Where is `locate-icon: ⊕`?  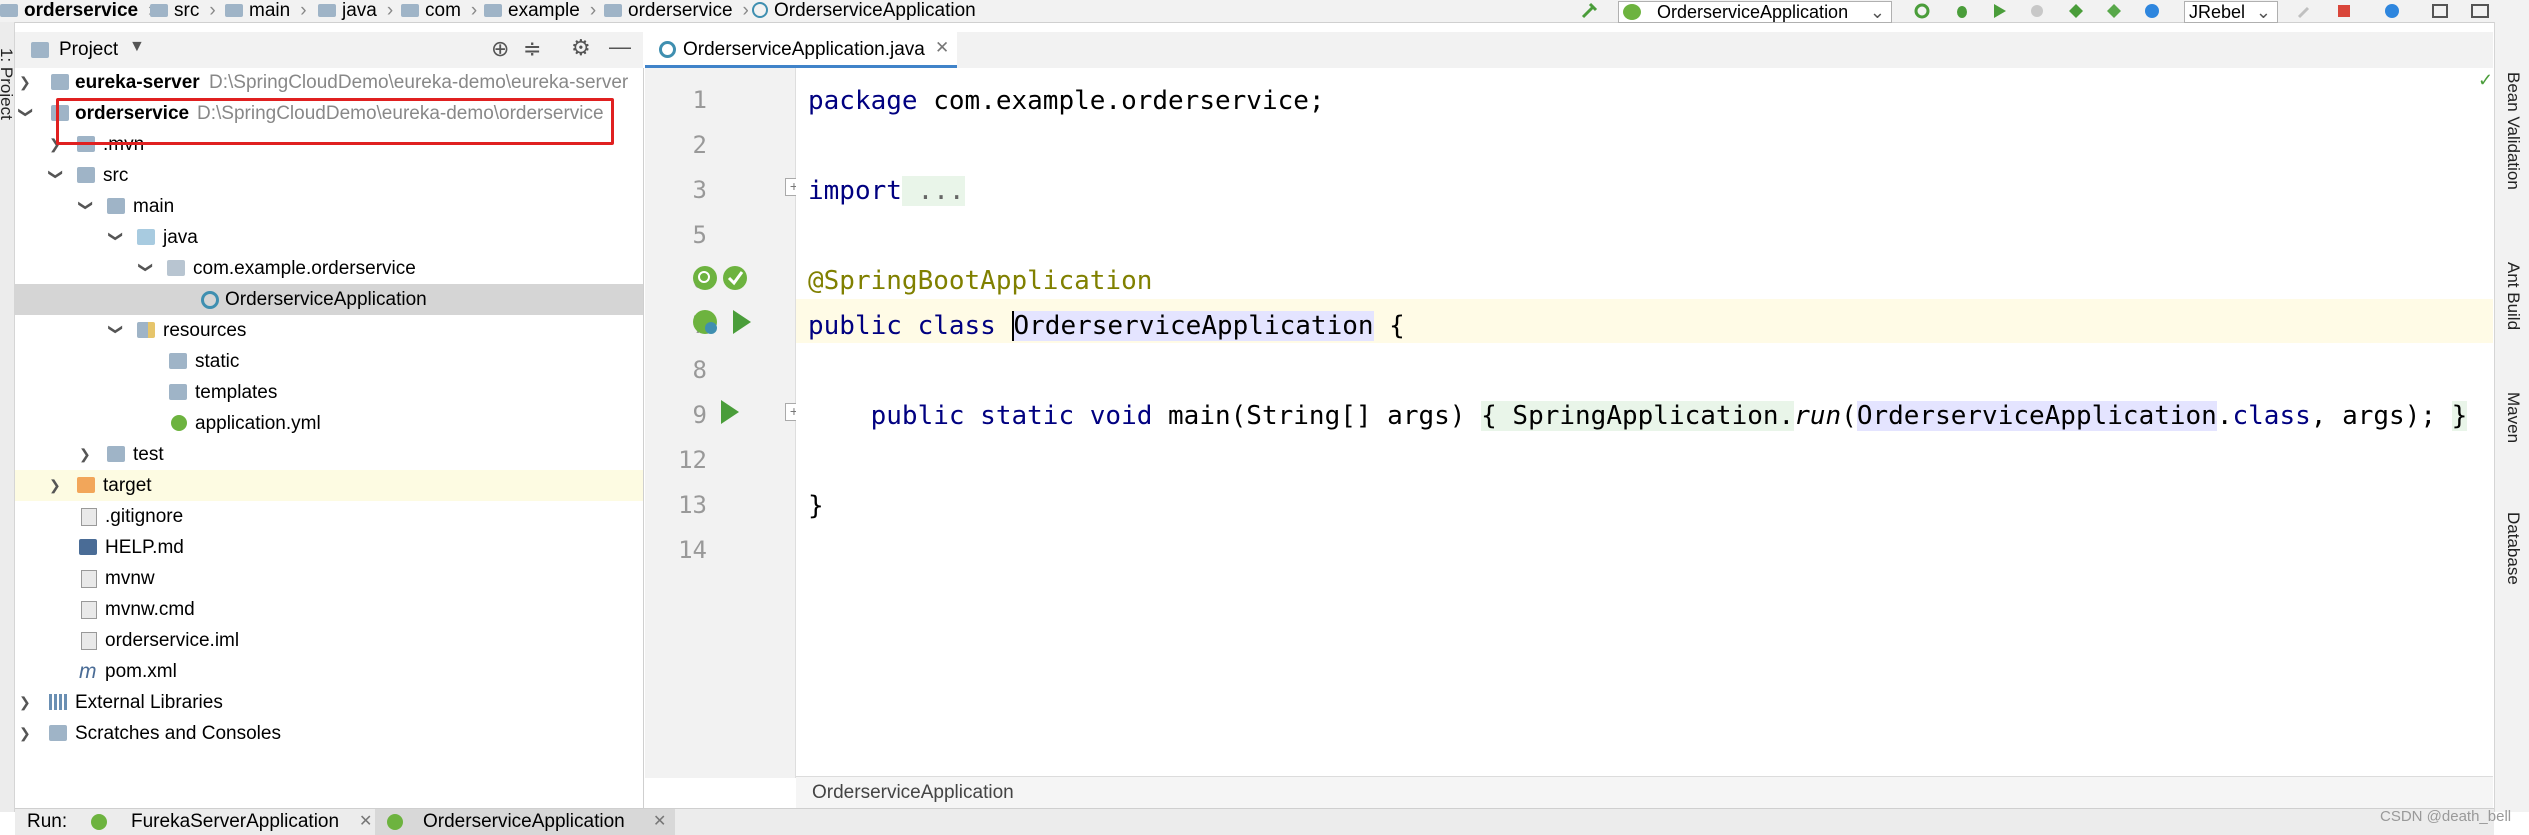
locate-icon: ⊕ is located at coordinates (500, 49).